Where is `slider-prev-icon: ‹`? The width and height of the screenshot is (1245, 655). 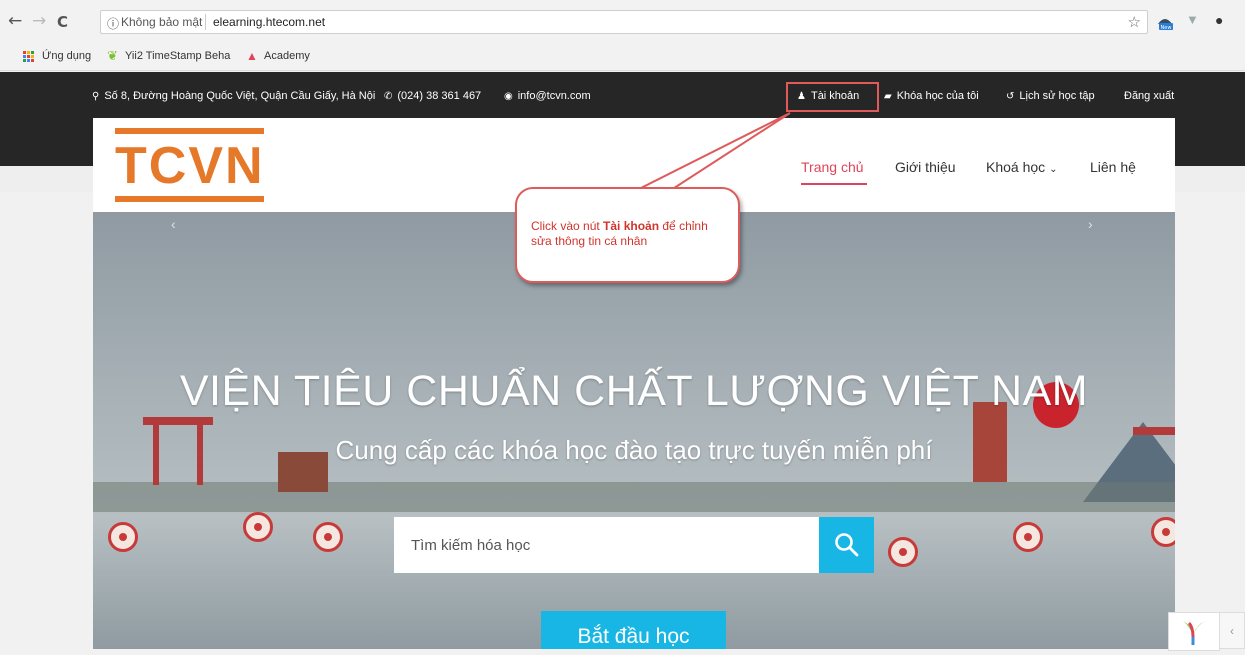 slider-prev-icon: ‹ is located at coordinates (173, 224).